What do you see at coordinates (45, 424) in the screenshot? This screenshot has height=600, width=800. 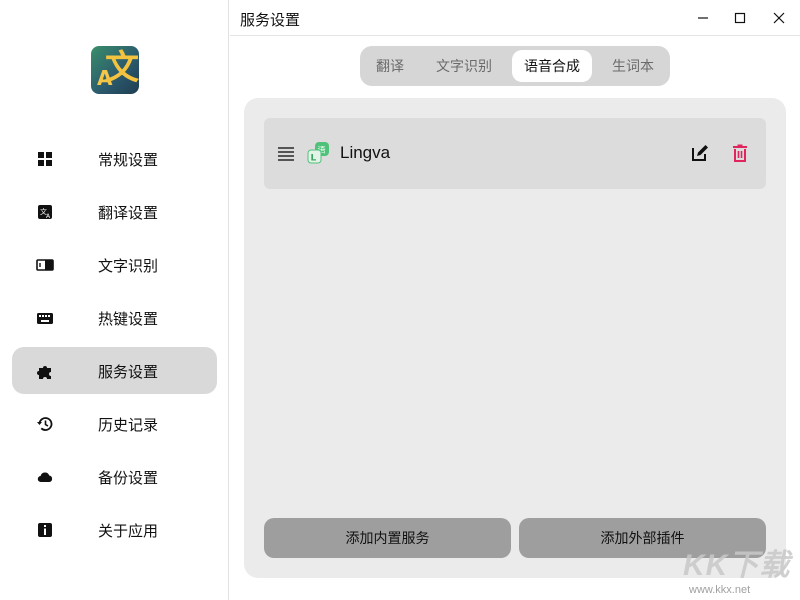 I see `history-icon` at bounding box center [45, 424].